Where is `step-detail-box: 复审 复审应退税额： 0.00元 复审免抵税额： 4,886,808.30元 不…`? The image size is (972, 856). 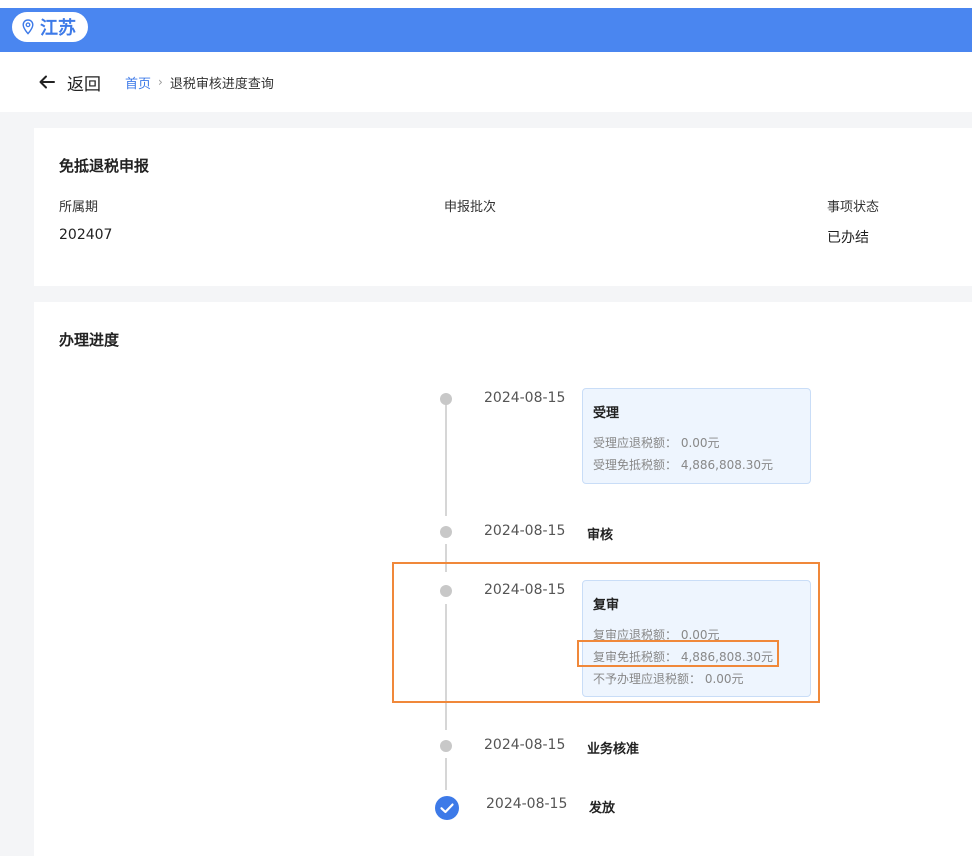
step-detail-box: 复审 复审应退税额： 0.00元 复审免抵税额： 4,886,808.30元 不… is located at coordinates (696, 638).